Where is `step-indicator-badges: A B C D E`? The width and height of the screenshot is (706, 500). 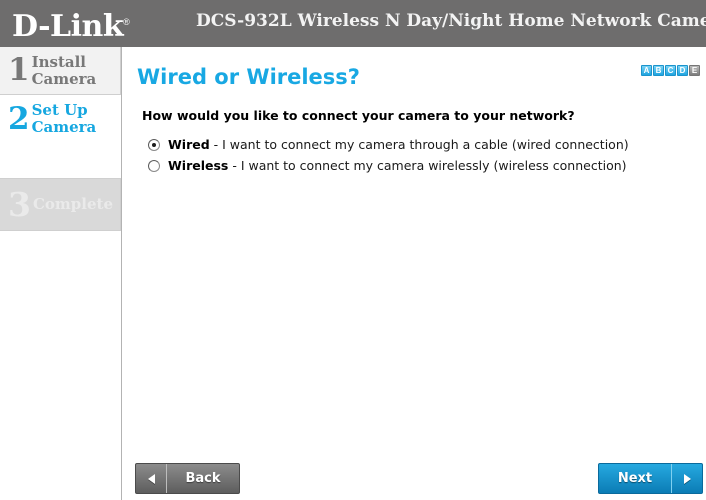 step-indicator-badges: A B C D E is located at coordinates (670, 70).